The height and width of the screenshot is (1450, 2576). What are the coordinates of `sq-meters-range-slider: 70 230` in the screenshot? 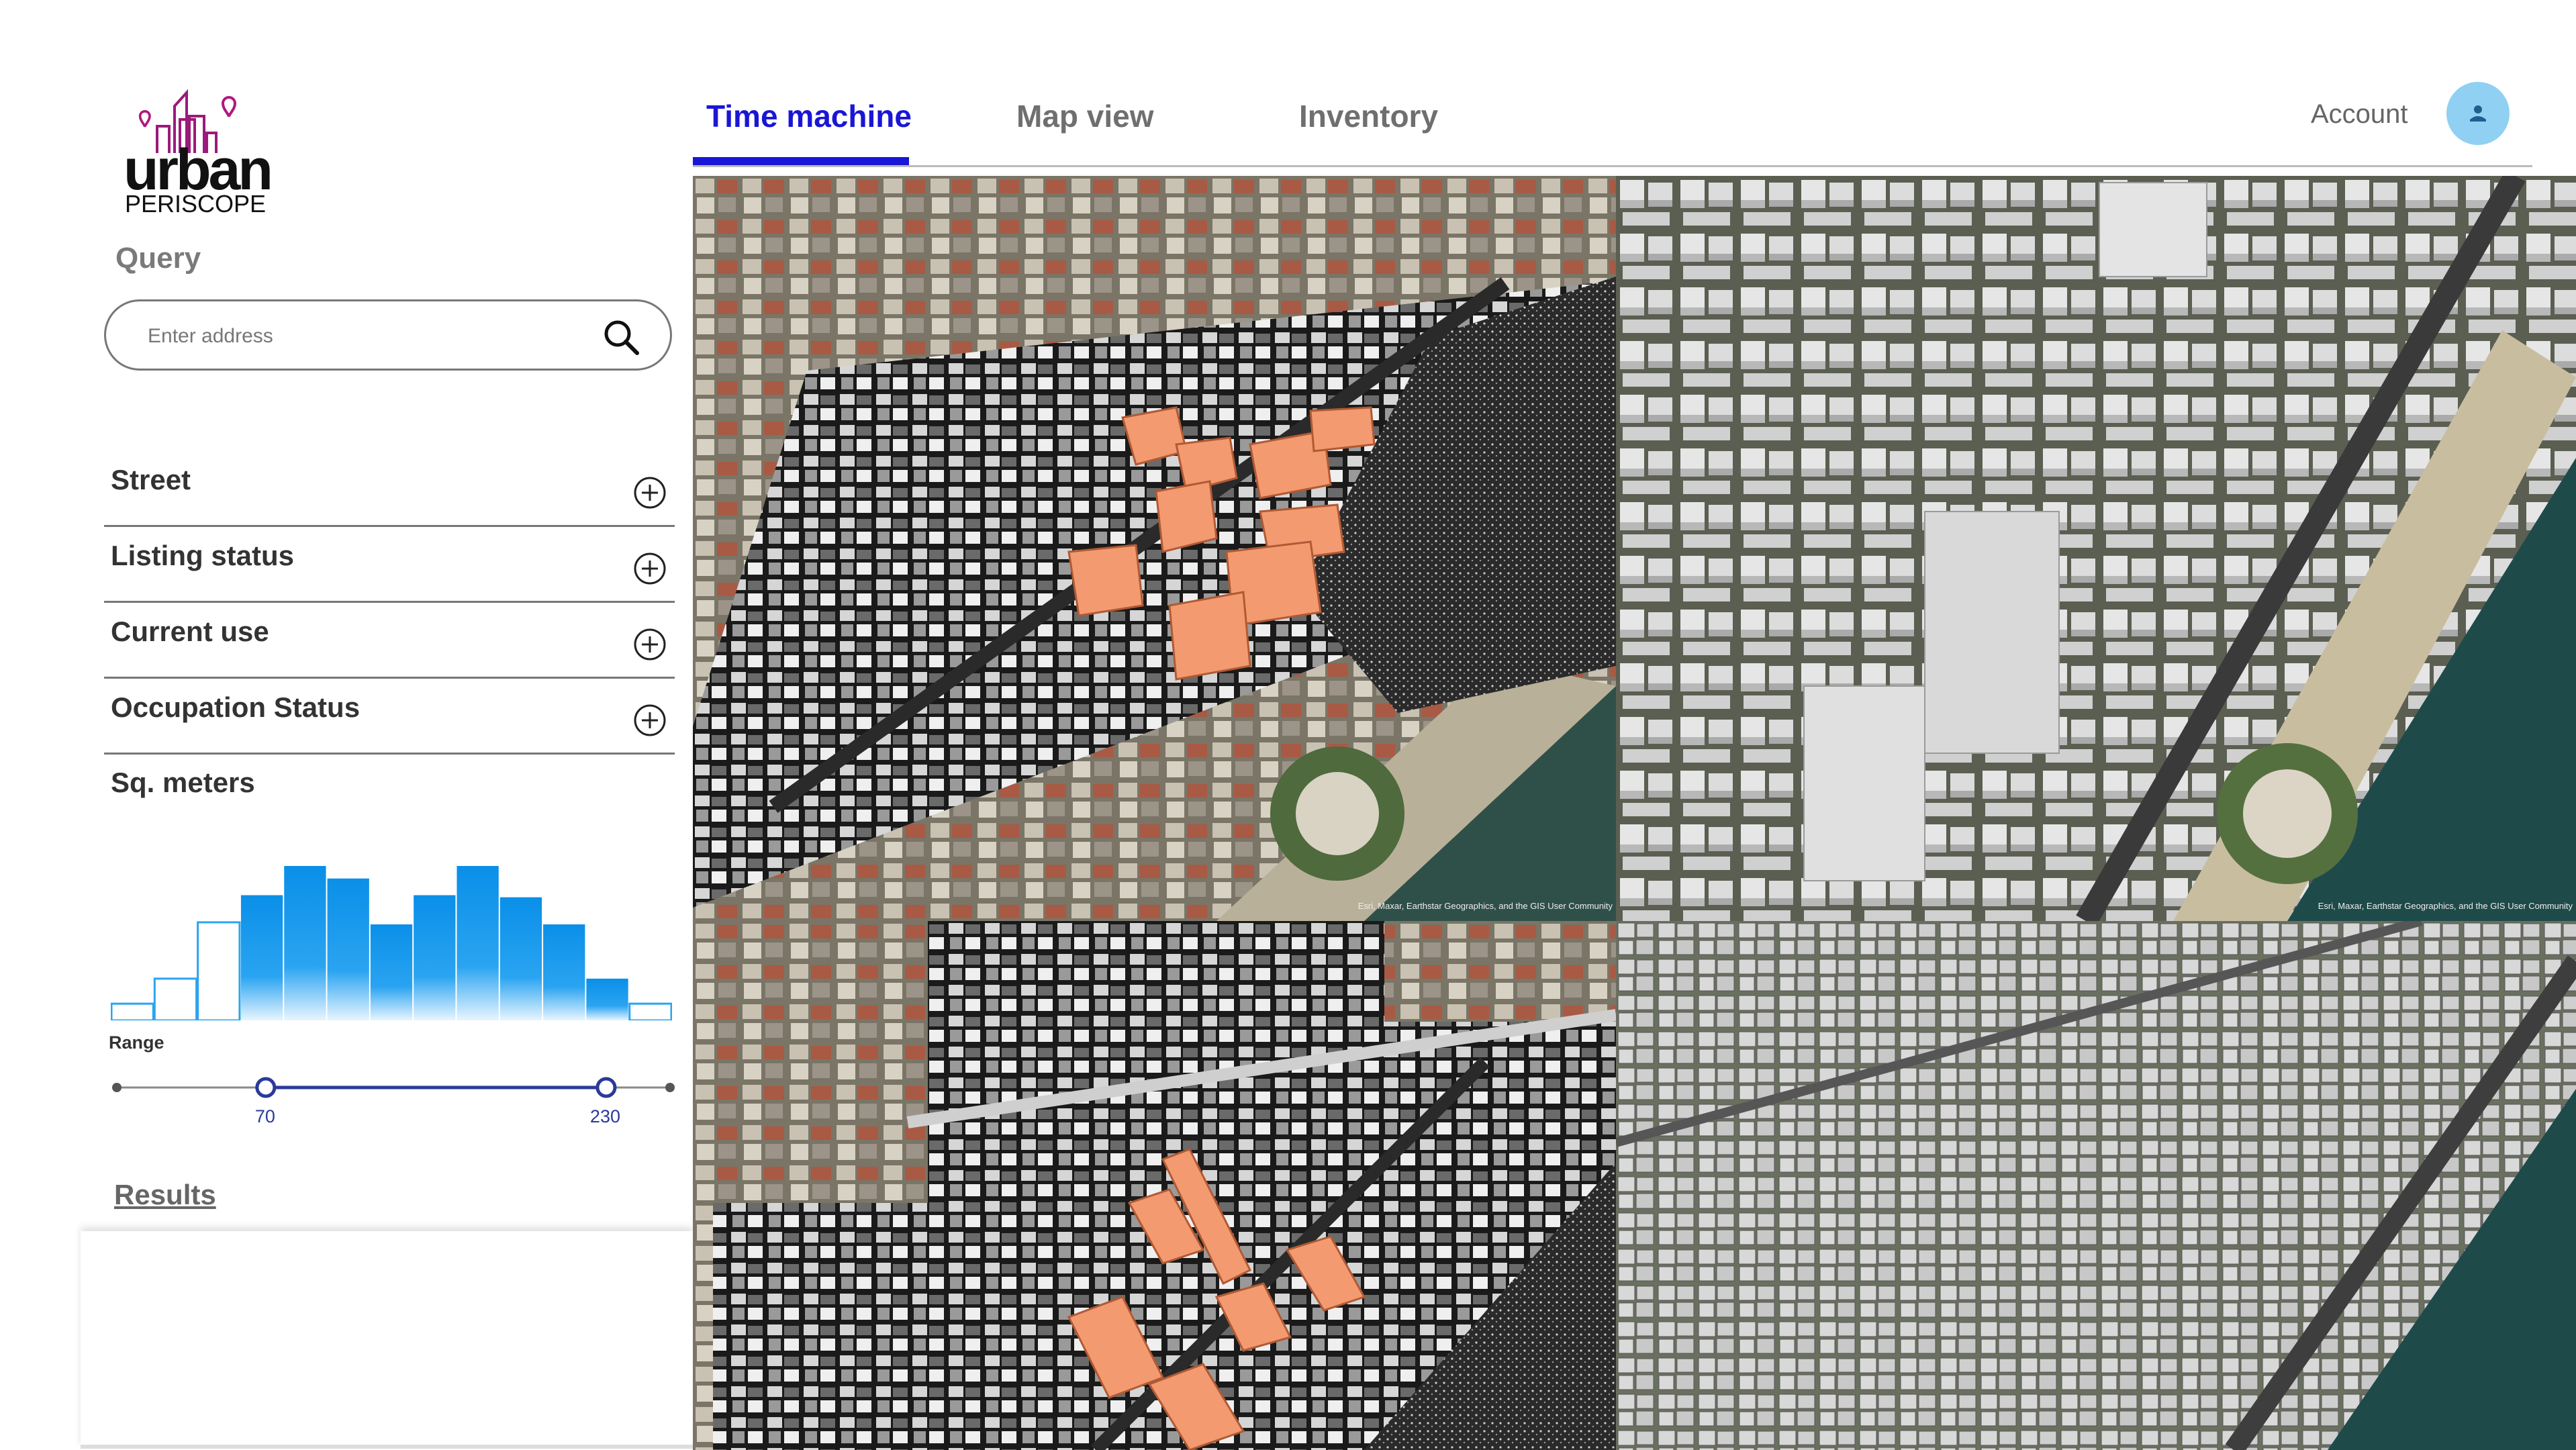 It's located at (393, 1097).